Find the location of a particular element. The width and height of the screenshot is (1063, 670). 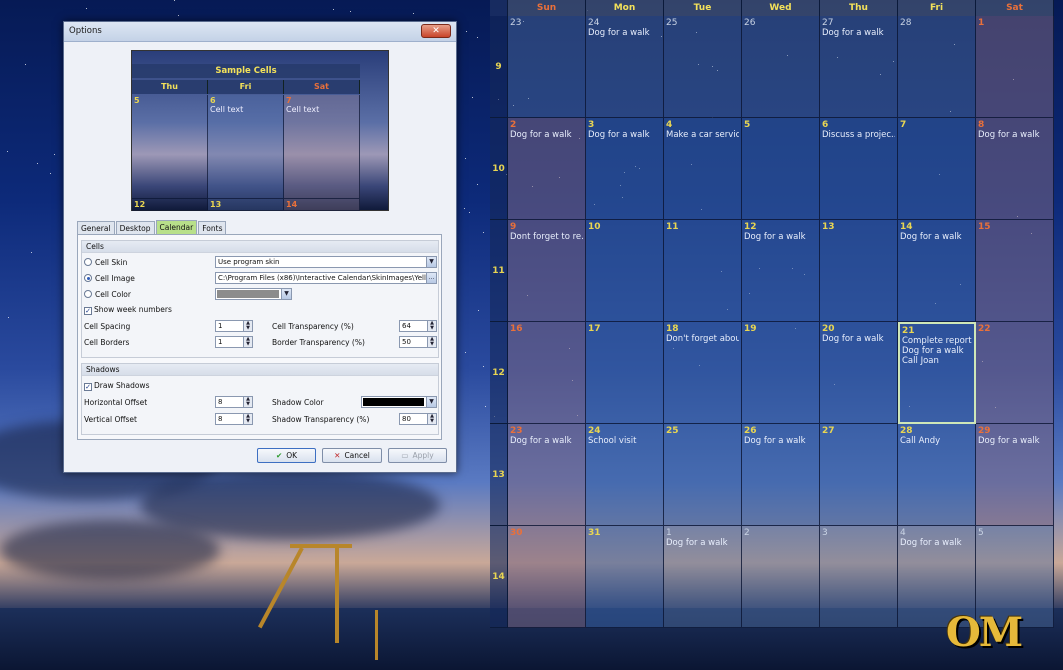

cell-transparency-spinner: 64 ▲ ▼ is located at coordinates (418, 326).